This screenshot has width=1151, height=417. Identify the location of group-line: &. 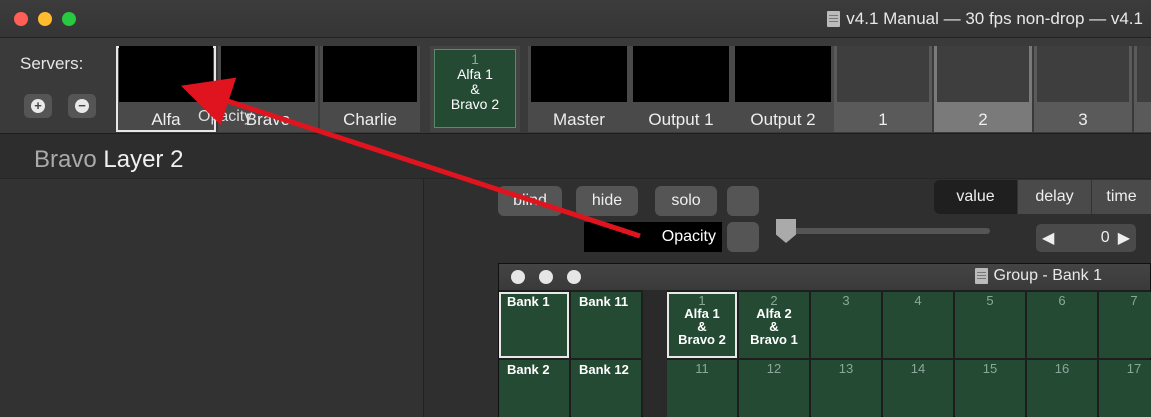
(475, 89).